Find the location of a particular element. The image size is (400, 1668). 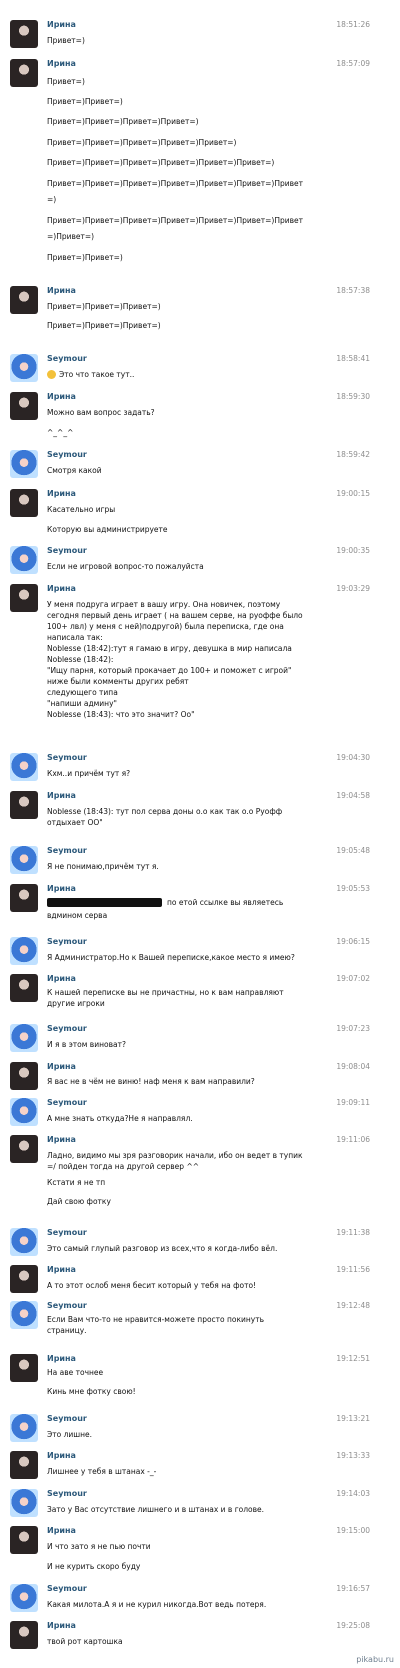

message-line-text: А мне знать откуда?Не я направлял. is located at coordinates (120, 1118).